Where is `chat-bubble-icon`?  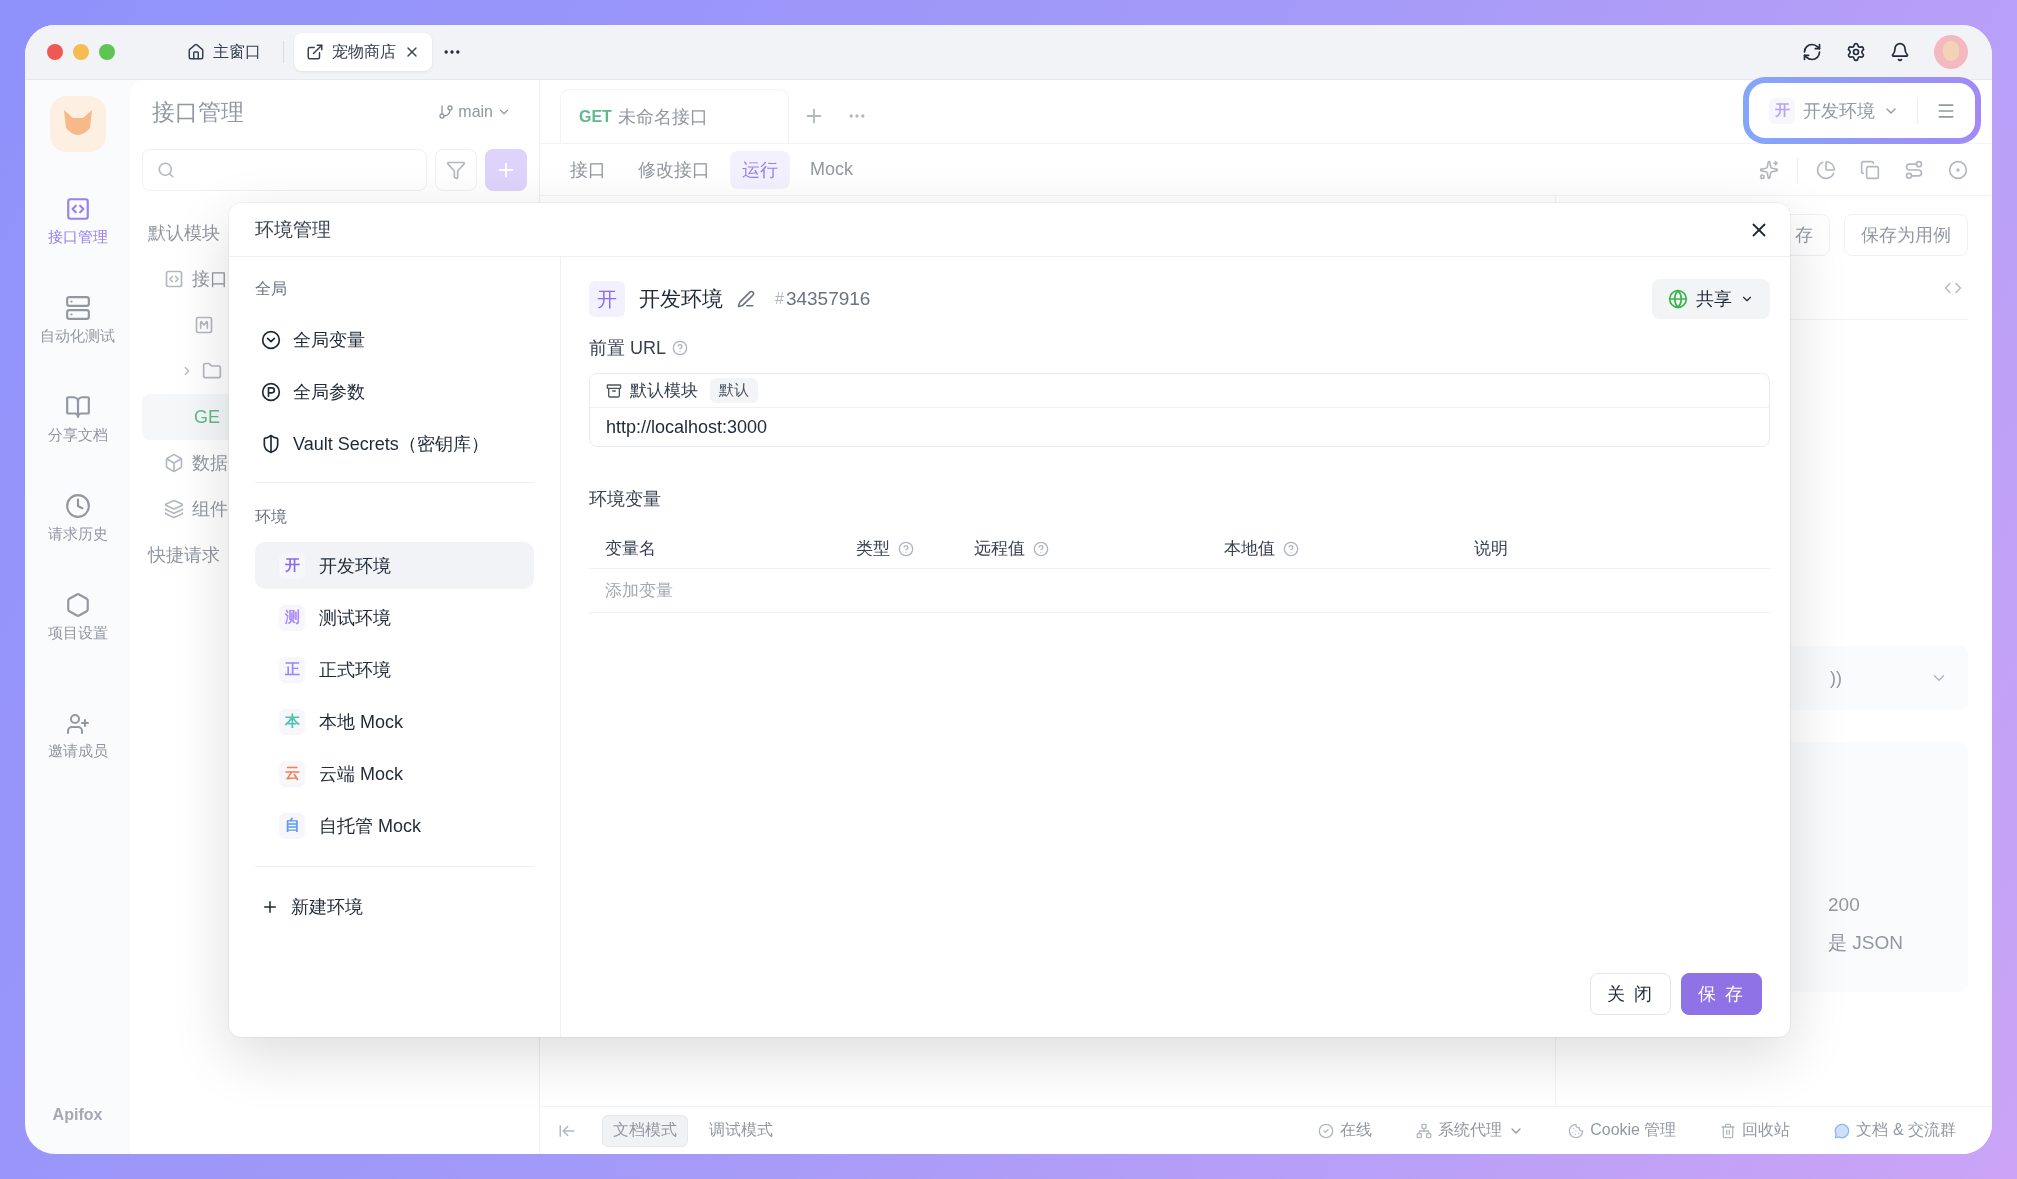 chat-bubble-icon is located at coordinates (1842, 1130).